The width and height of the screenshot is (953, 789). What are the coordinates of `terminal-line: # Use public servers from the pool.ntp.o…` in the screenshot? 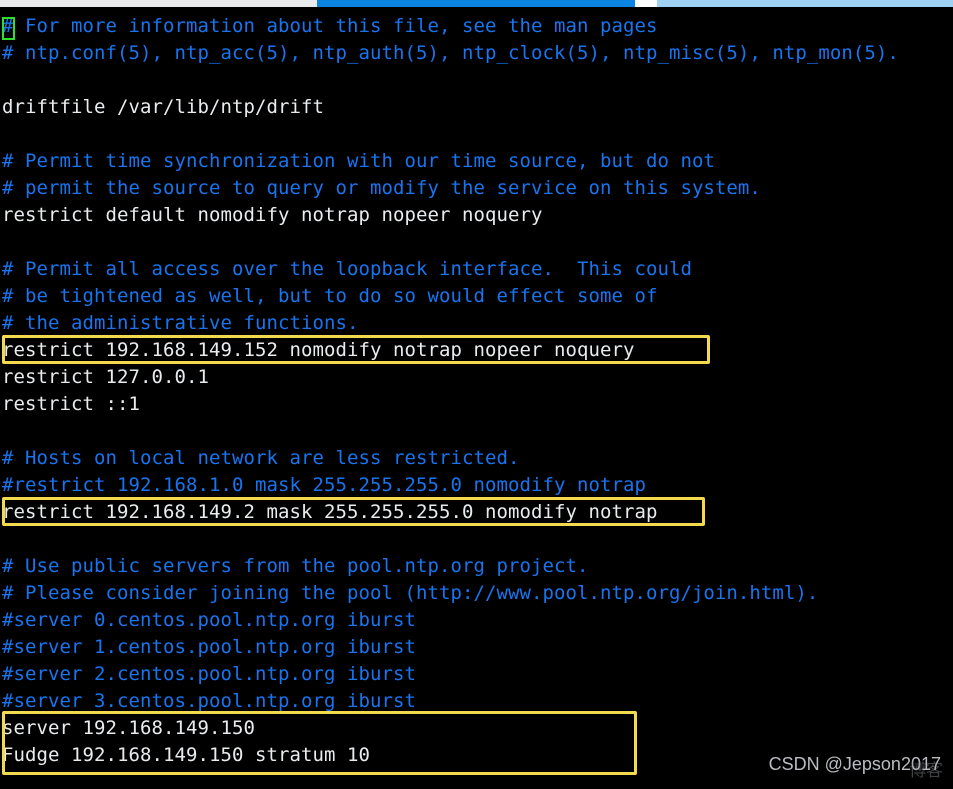 It's located at (295, 566).